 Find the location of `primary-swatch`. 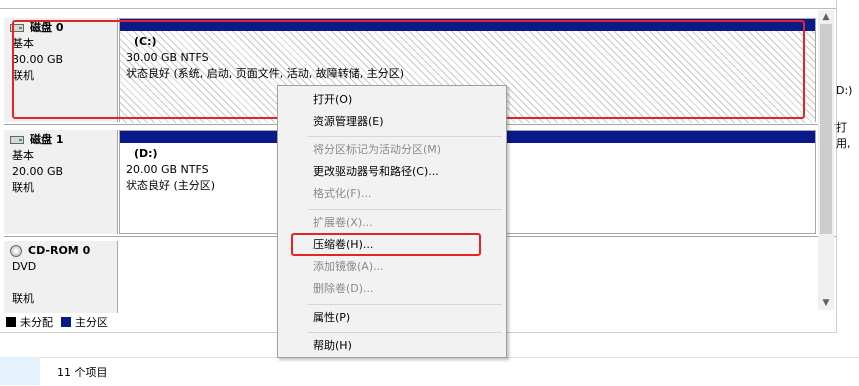

primary-swatch is located at coordinates (66, 322).